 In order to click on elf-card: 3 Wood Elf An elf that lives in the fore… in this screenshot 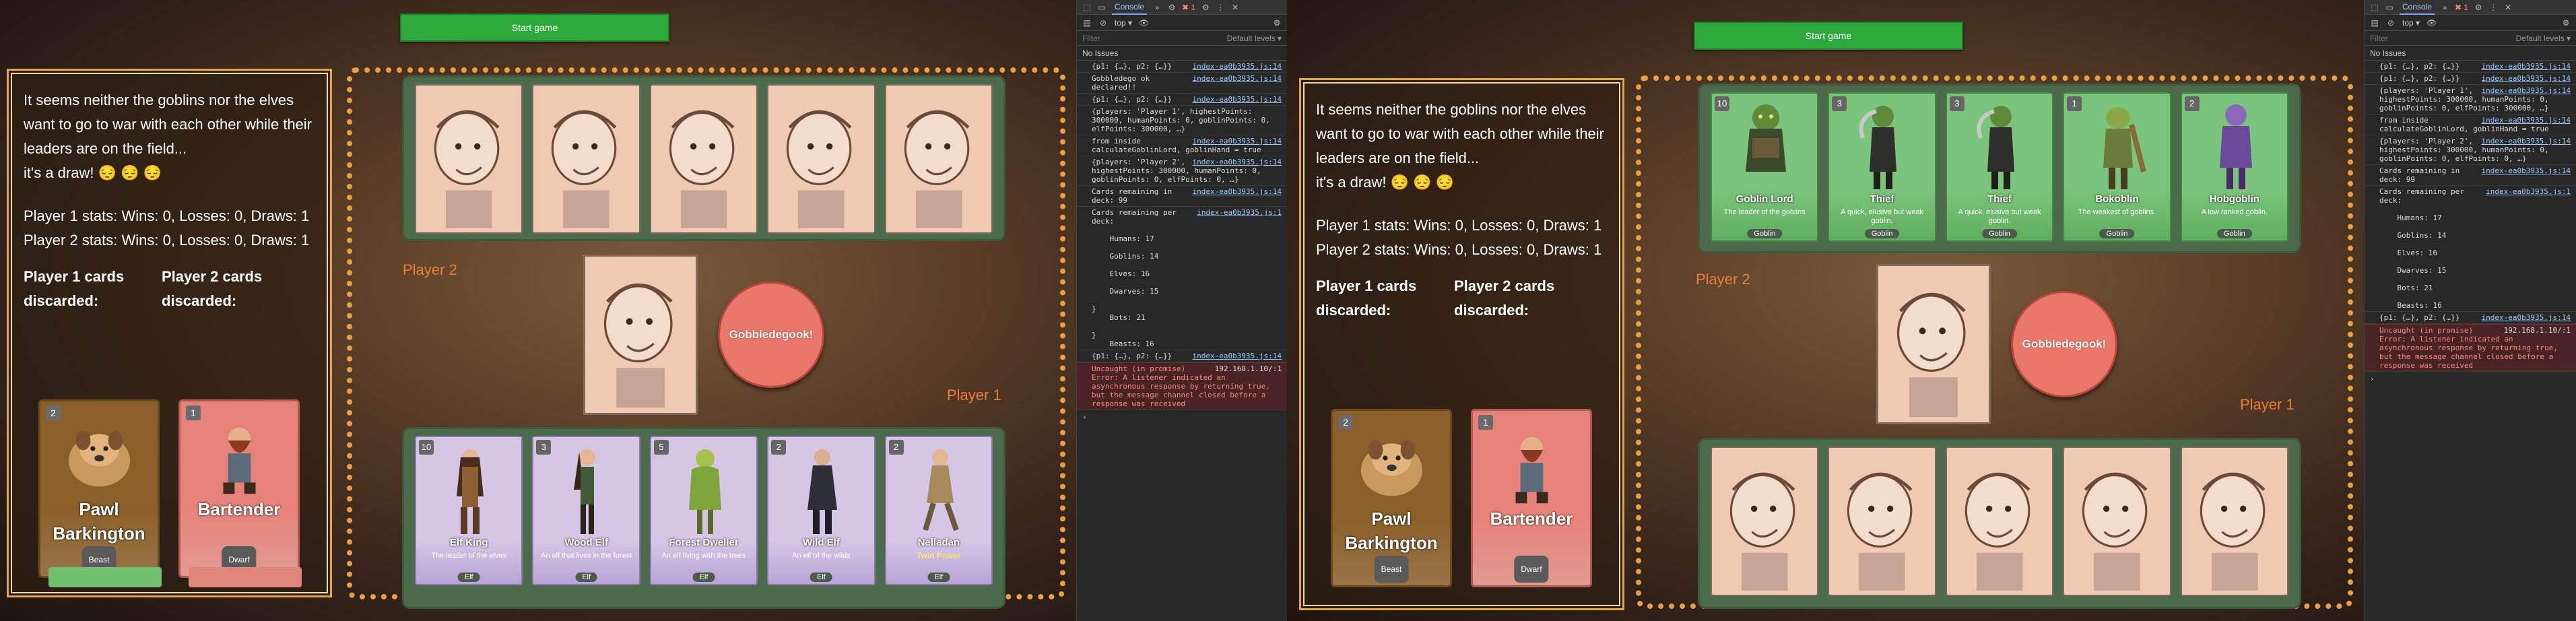, I will do `click(586, 510)`.